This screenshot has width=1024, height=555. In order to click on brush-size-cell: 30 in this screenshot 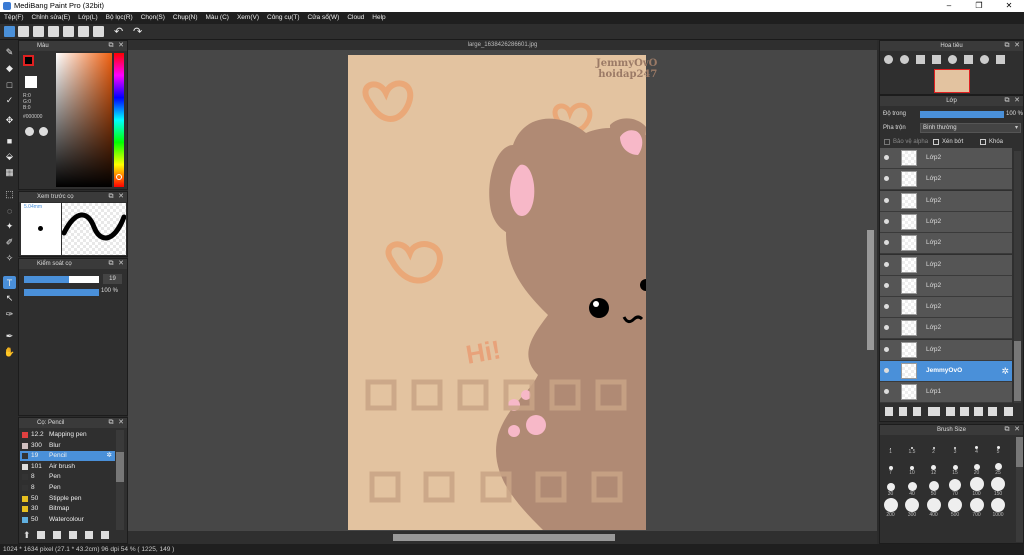, I will do `click(890, 489)`.